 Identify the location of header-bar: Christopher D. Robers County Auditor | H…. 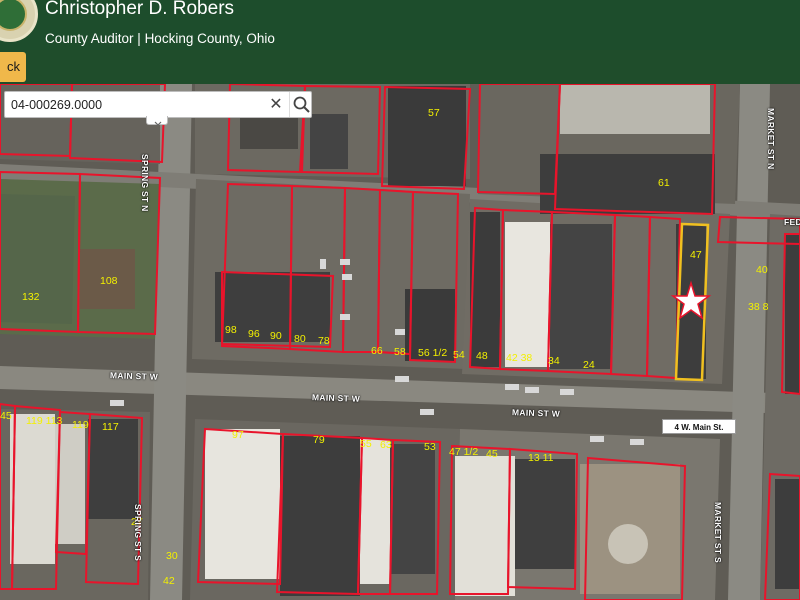
(400, 25).